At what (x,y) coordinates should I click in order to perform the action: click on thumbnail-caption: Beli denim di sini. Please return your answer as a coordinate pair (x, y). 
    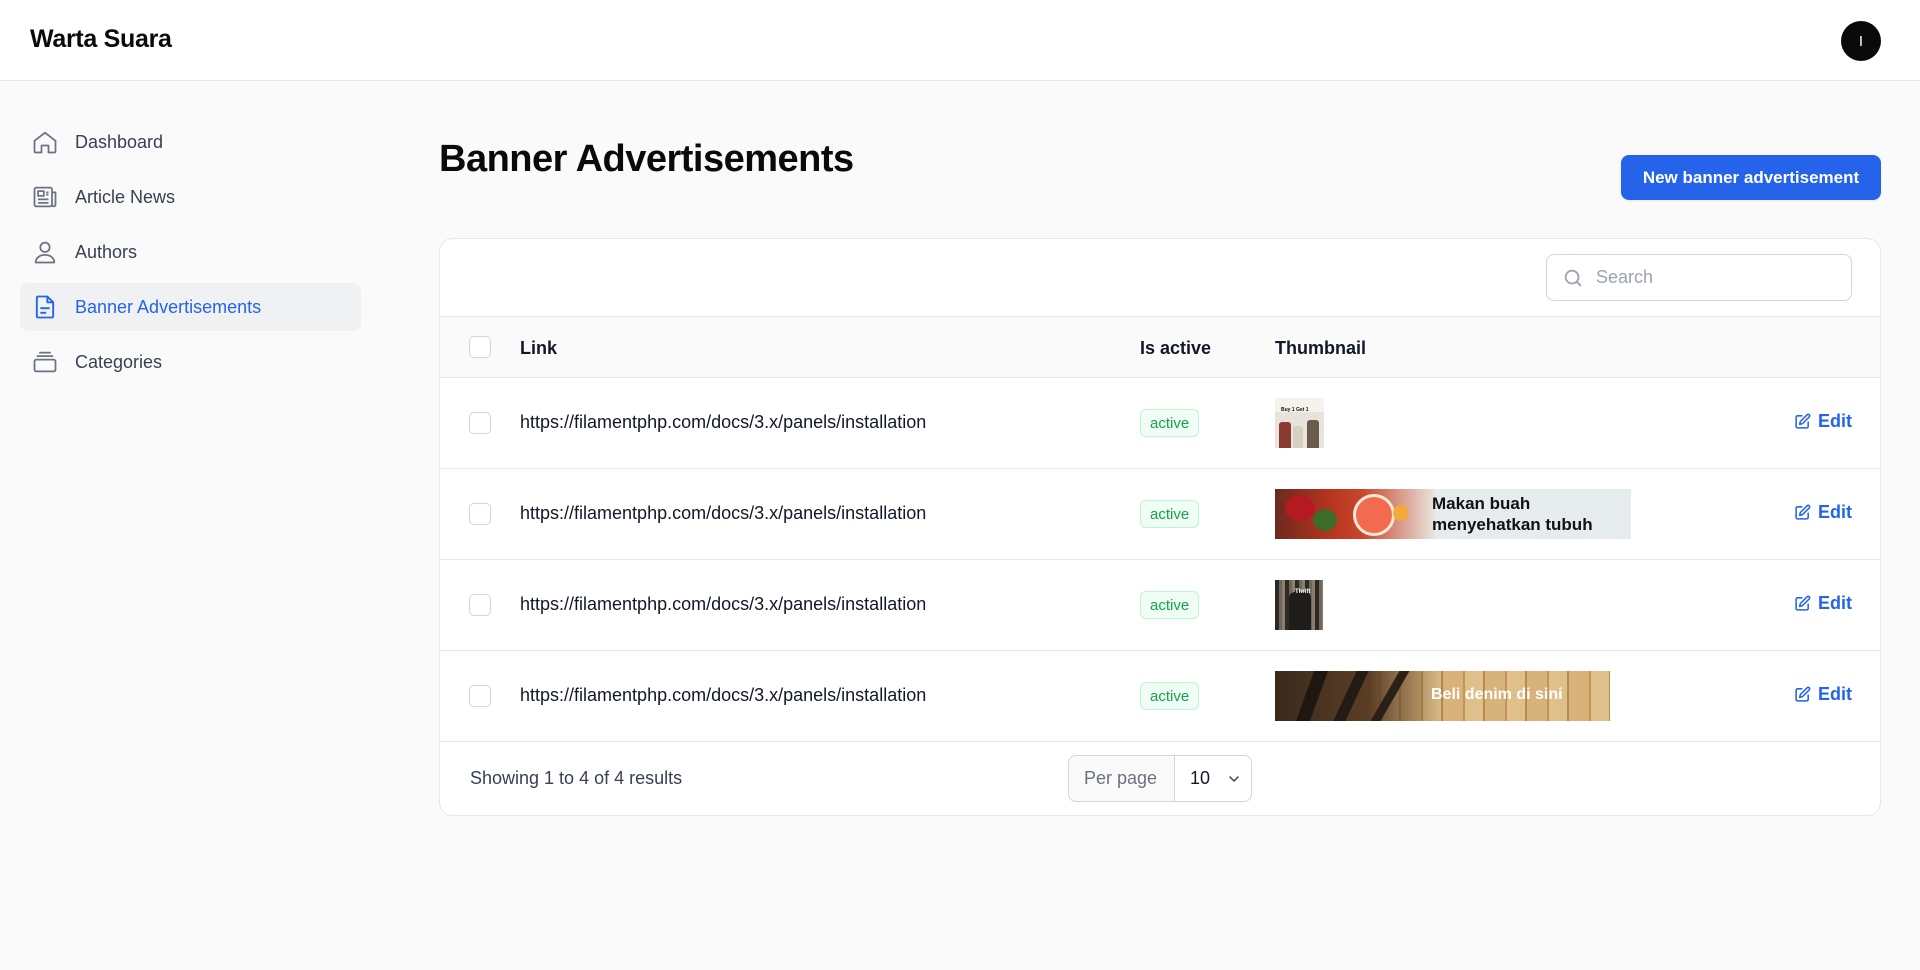
    Looking at the image, I should click on (1497, 694).